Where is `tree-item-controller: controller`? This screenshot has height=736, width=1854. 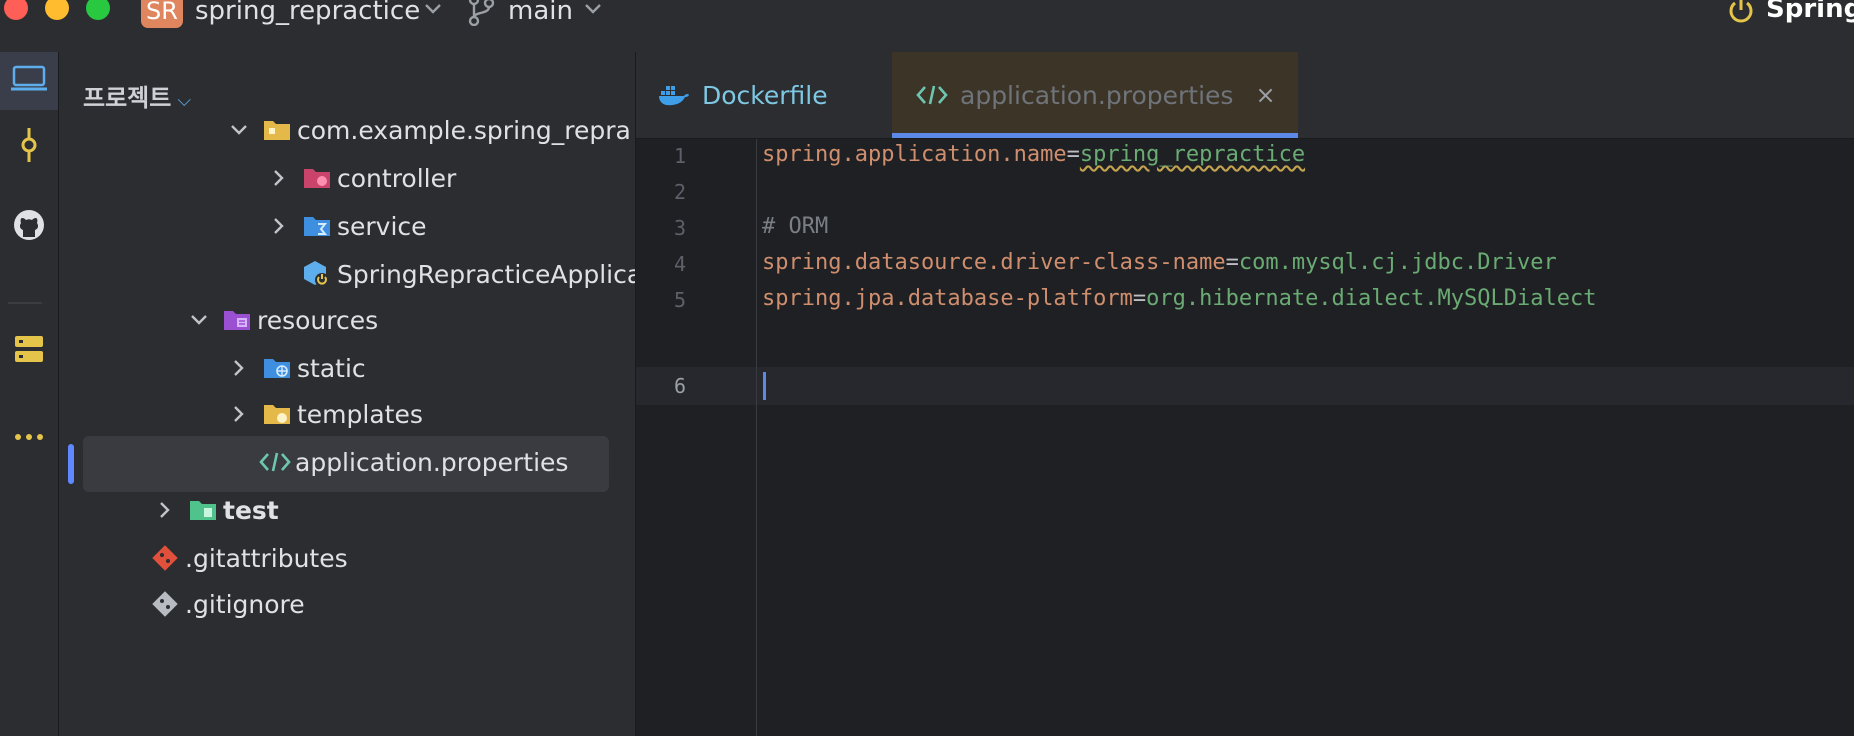 tree-item-controller: controller is located at coordinates (347, 178).